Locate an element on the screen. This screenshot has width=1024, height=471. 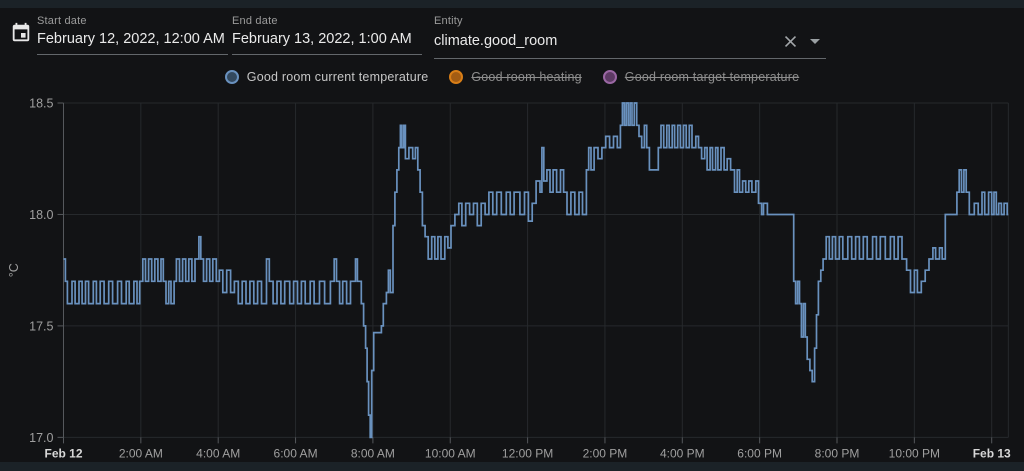
legend-label: Good room heating is located at coordinates (526, 77).